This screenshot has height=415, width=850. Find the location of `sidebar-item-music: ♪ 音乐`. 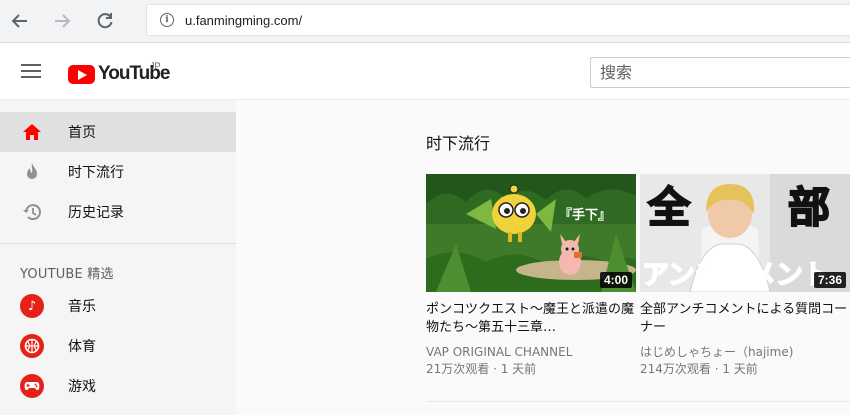

sidebar-item-music: ♪ 音乐 is located at coordinates (118, 306).